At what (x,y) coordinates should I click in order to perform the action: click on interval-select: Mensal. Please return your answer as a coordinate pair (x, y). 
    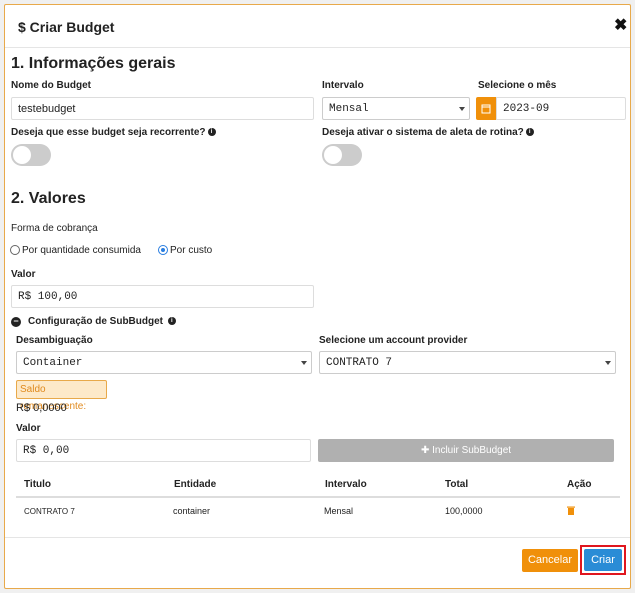
    Looking at the image, I should click on (396, 108).